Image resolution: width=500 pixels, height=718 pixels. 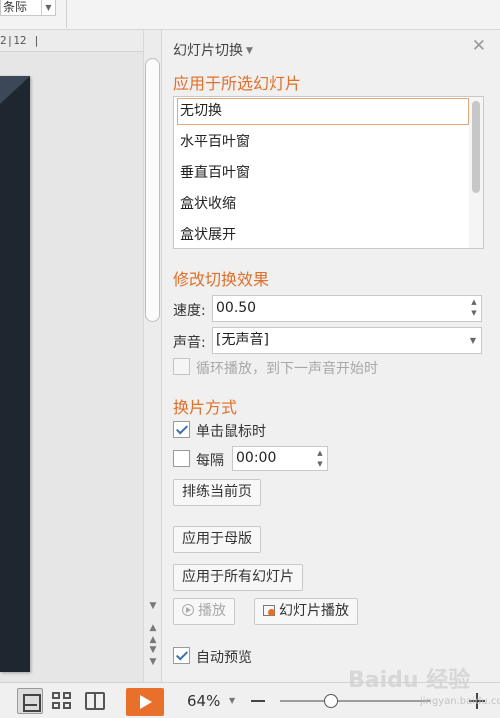 What do you see at coordinates (269, 610) in the screenshot?
I see `slideshow-icon` at bounding box center [269, 610].